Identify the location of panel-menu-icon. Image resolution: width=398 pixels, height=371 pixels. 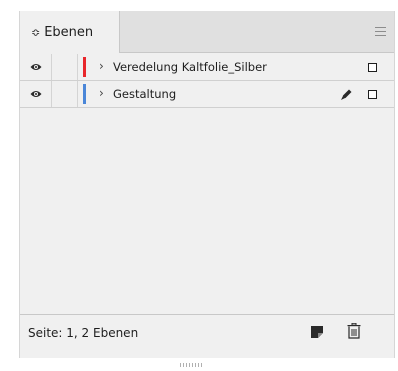
(380, 31).